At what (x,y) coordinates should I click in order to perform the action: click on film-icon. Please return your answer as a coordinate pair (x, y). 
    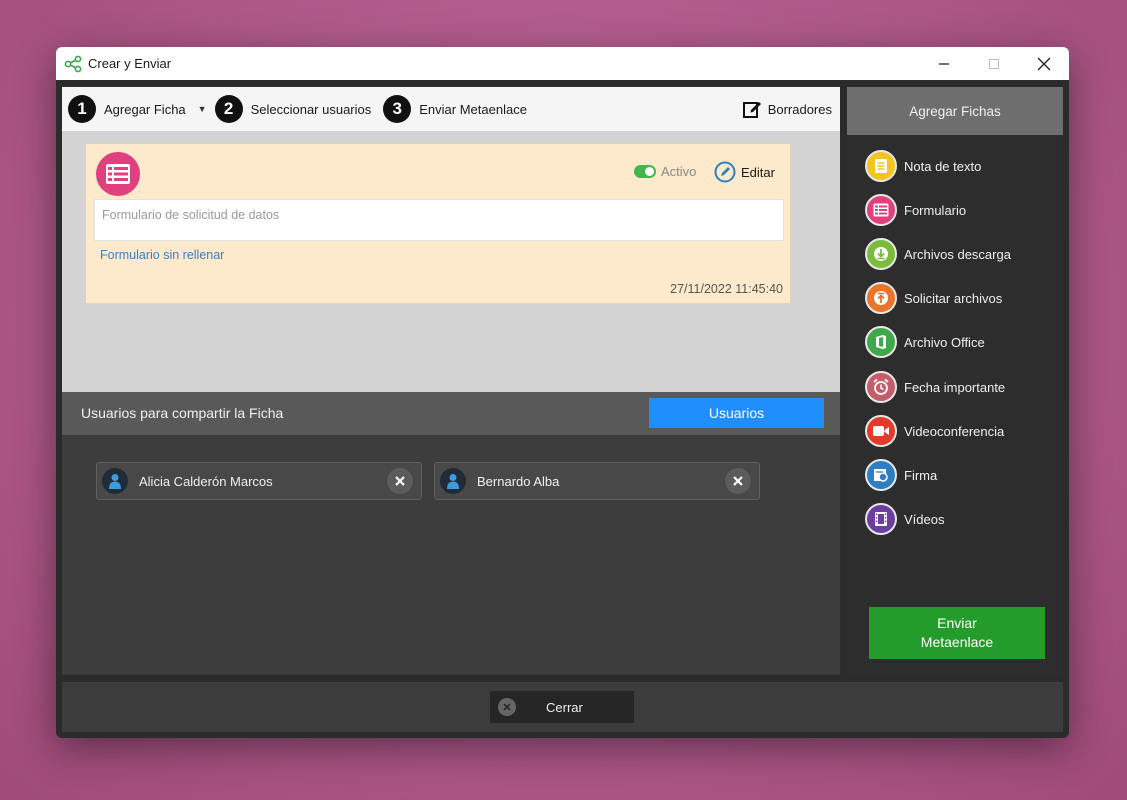
    Looking at the image, I should click on (881, 519).